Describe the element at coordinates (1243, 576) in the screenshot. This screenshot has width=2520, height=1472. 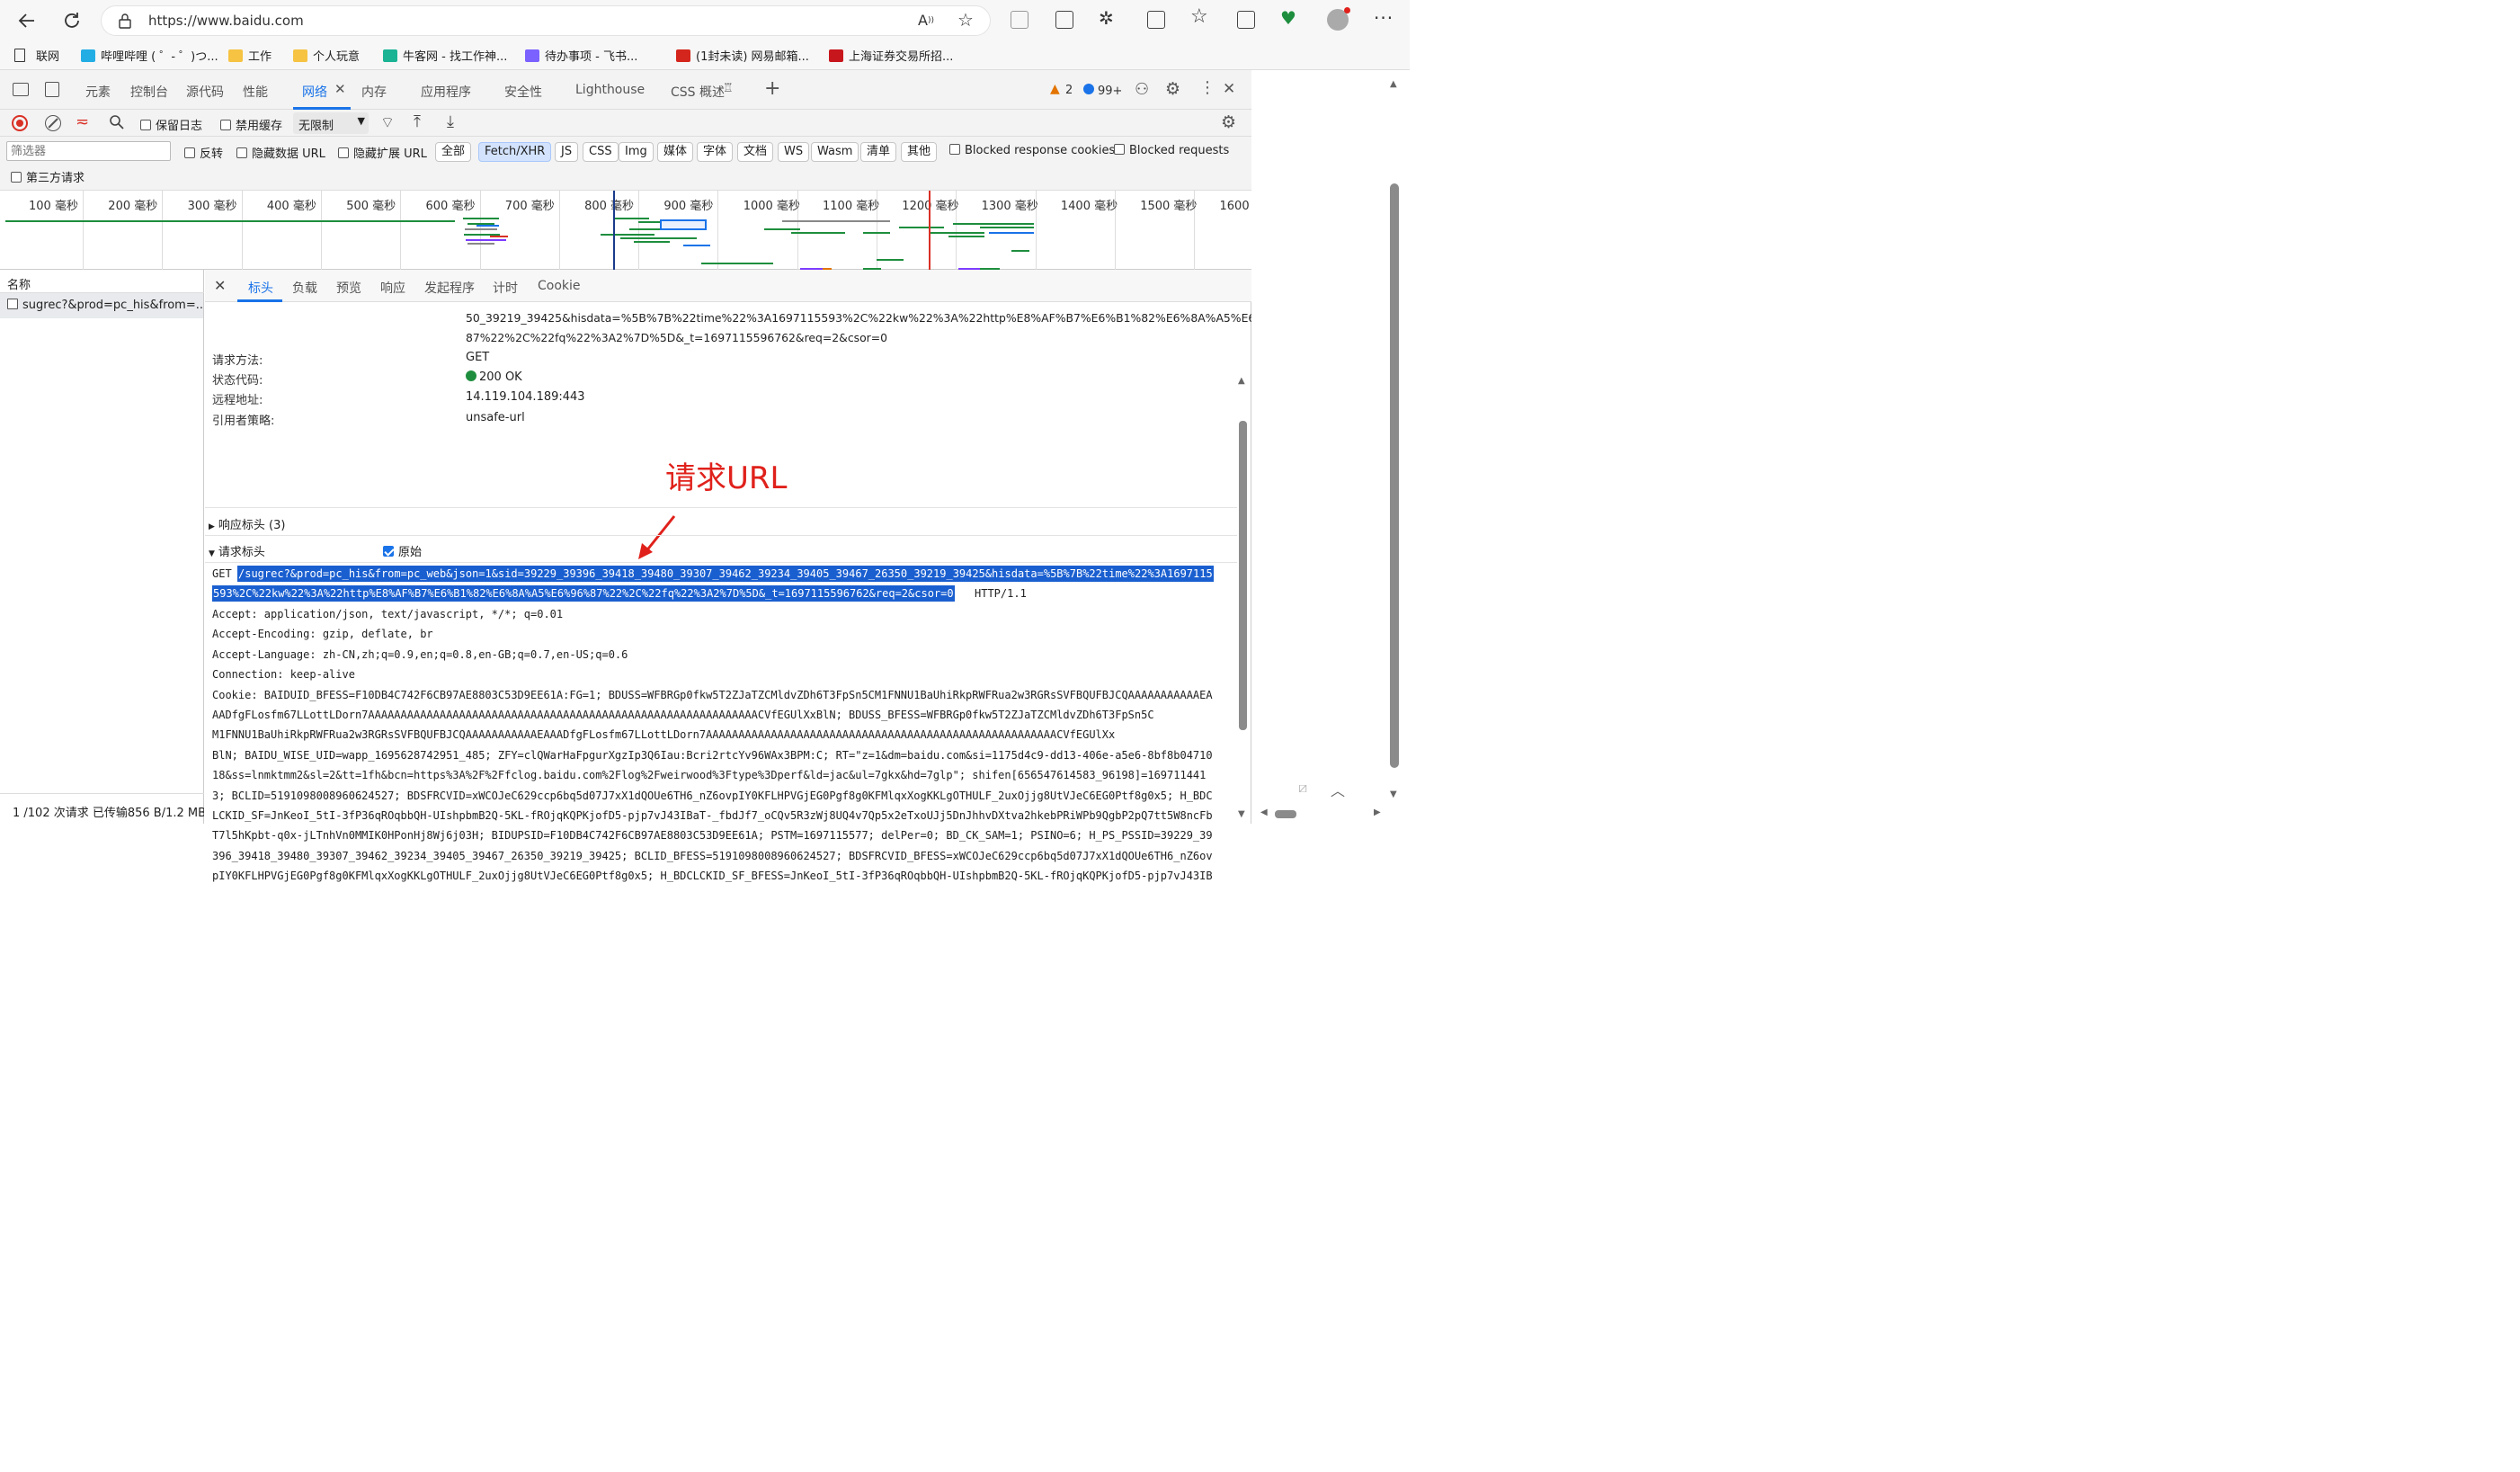
I see `detail-scrollbar` at that location.